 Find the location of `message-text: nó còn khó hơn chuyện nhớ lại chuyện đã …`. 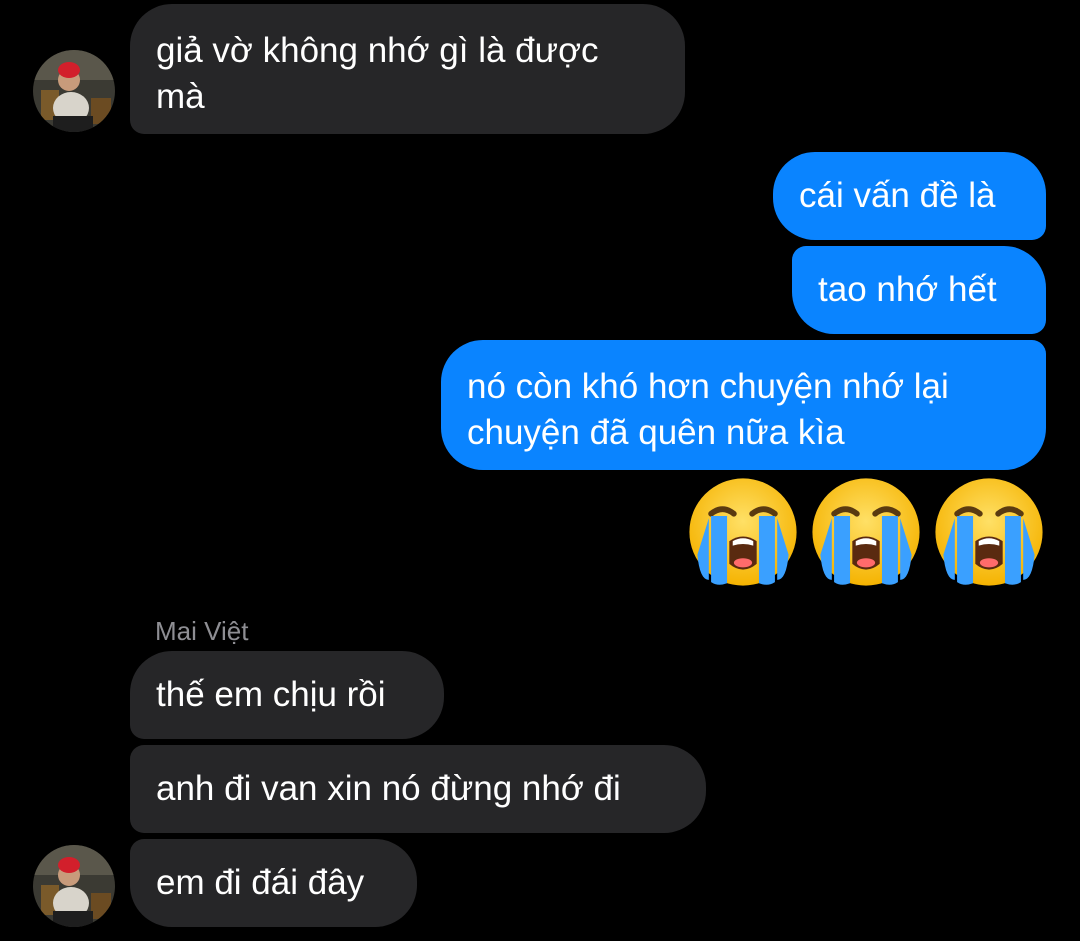

message-text: nó còn khó hơn chuyện nhớ lại chuyện đã … is located at coordinates (708, 409).